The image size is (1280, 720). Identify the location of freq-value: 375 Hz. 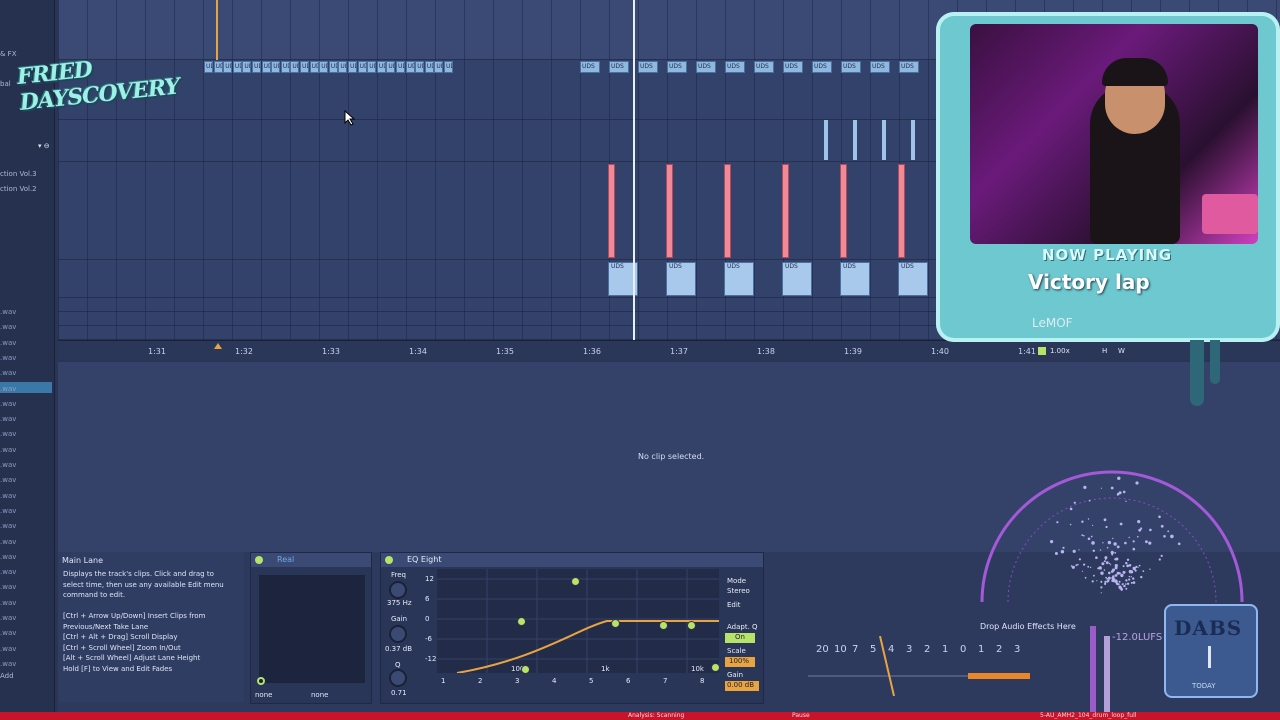
(399, 603).